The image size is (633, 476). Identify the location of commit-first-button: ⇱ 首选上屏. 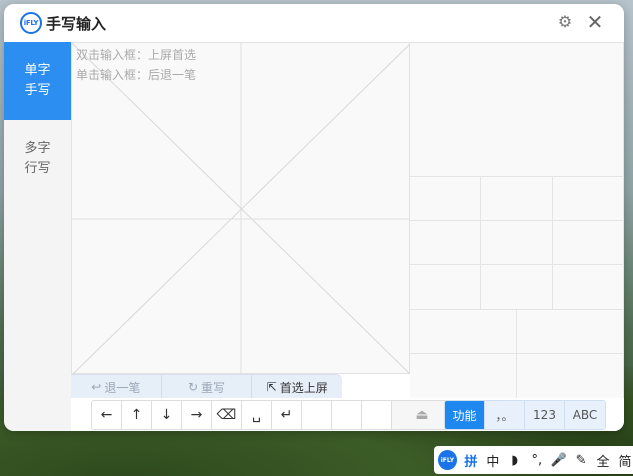
(297, 387).